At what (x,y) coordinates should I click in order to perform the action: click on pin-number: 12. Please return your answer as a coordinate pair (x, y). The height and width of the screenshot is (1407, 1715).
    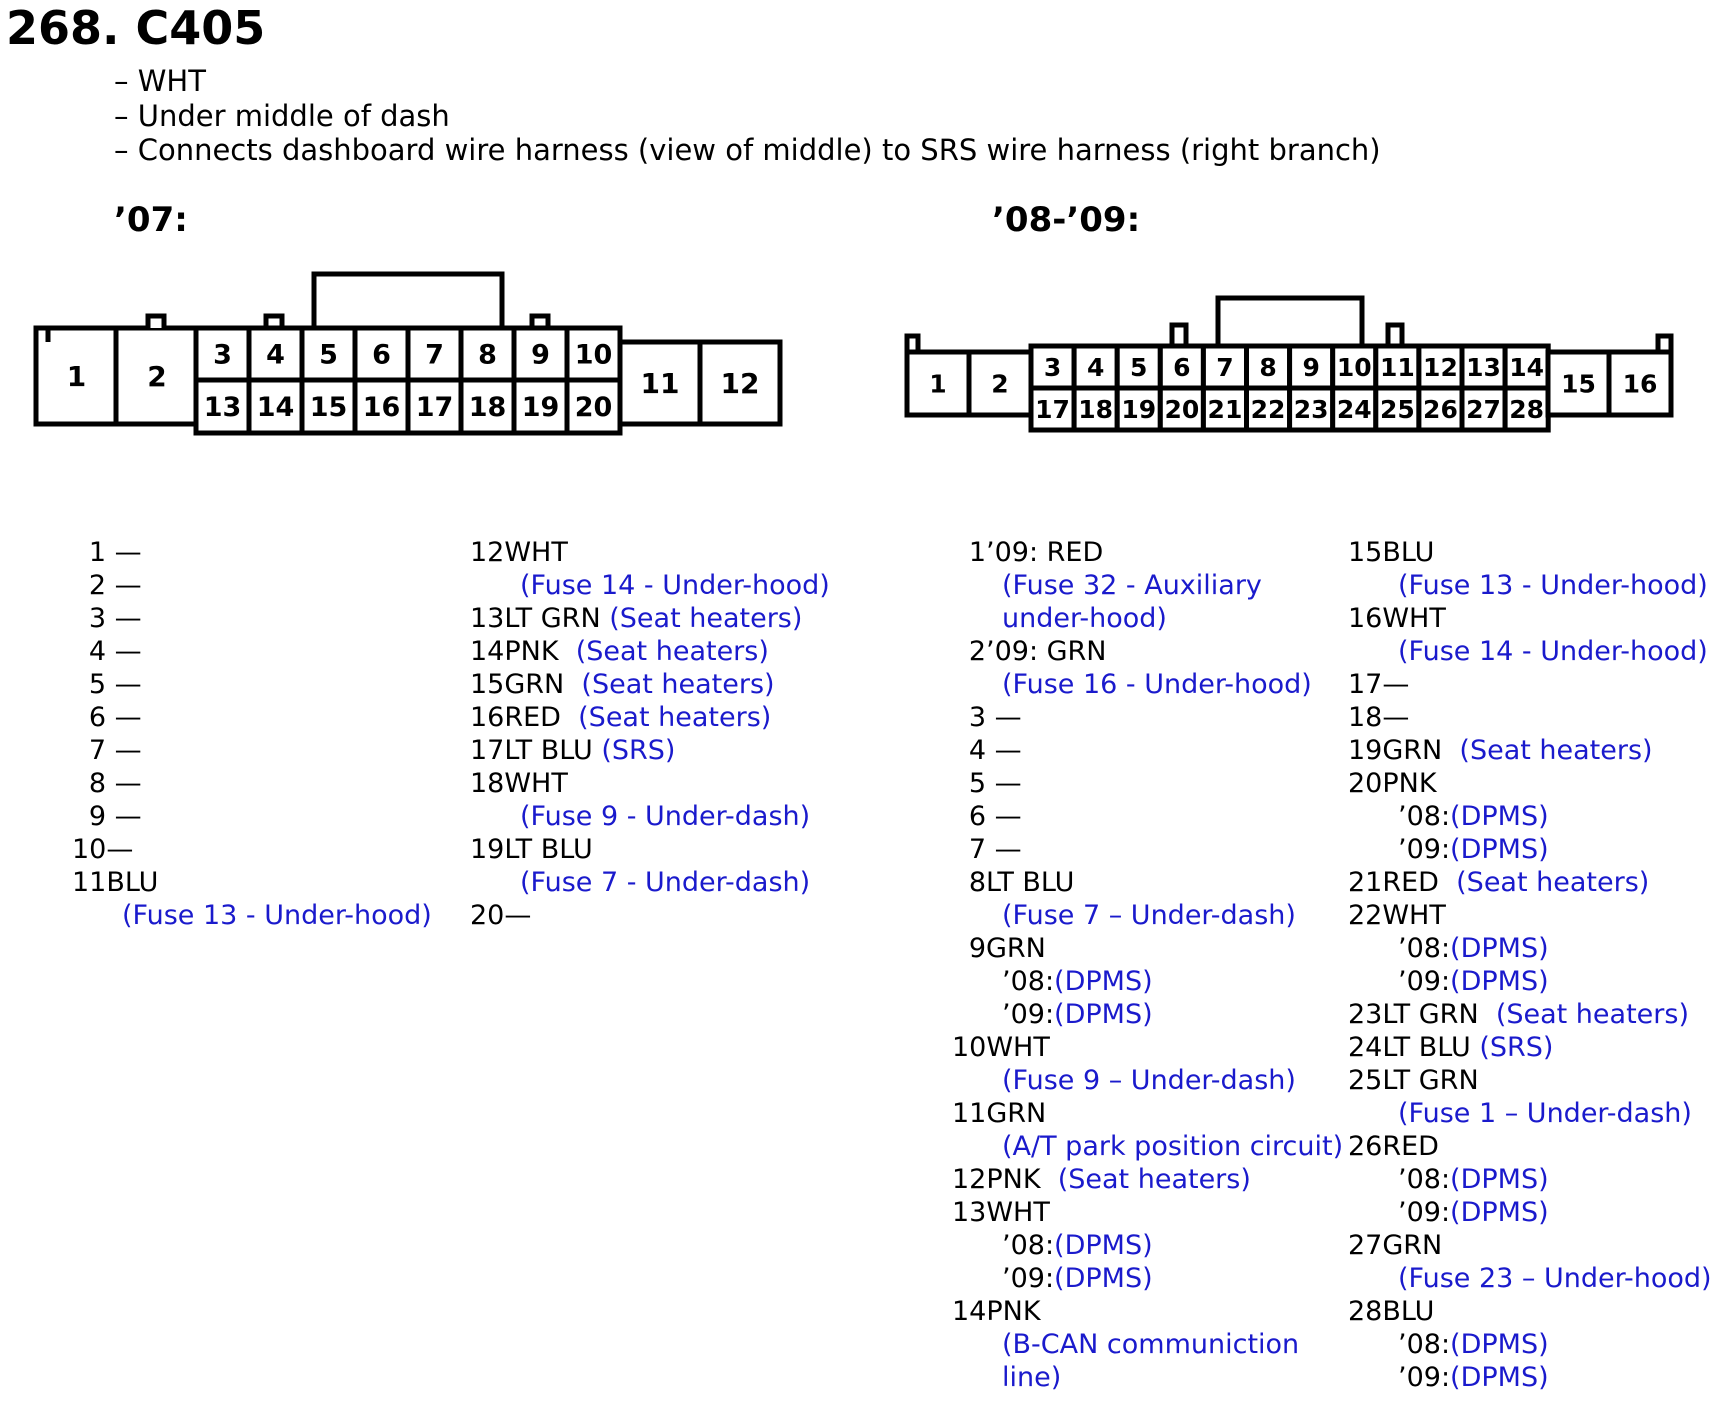
    Looking at the image, I should click on (969, 1179).